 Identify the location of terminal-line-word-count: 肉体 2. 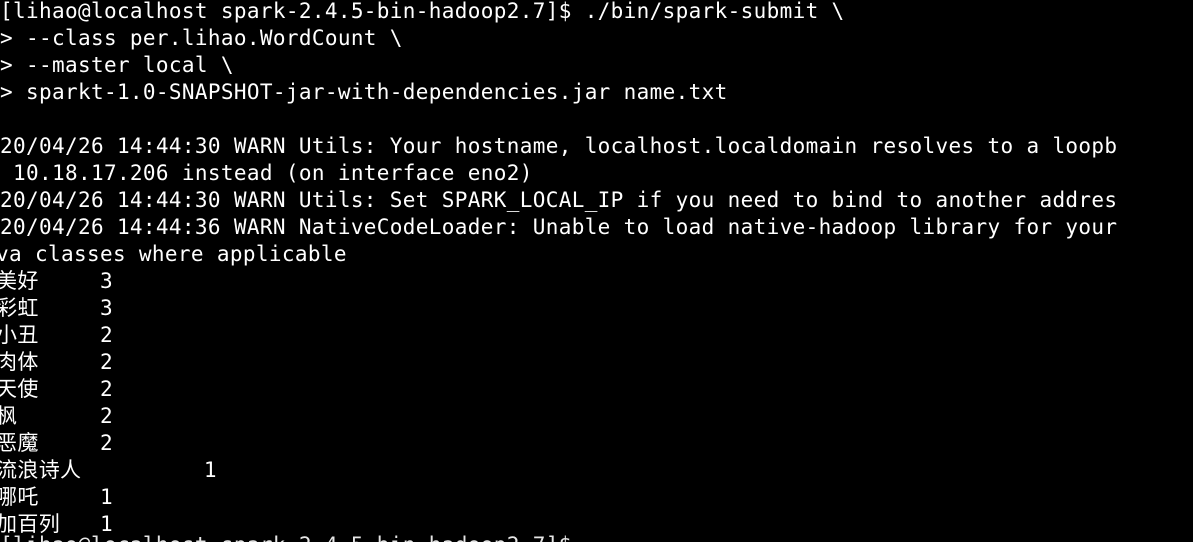
(56, 362).